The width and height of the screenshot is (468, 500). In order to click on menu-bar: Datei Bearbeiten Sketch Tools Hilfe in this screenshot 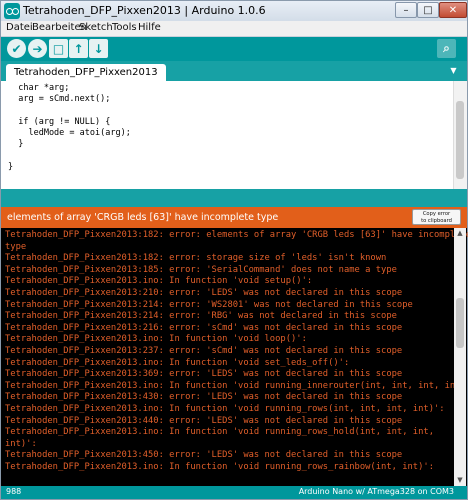, I will do `click(234, 29)`.